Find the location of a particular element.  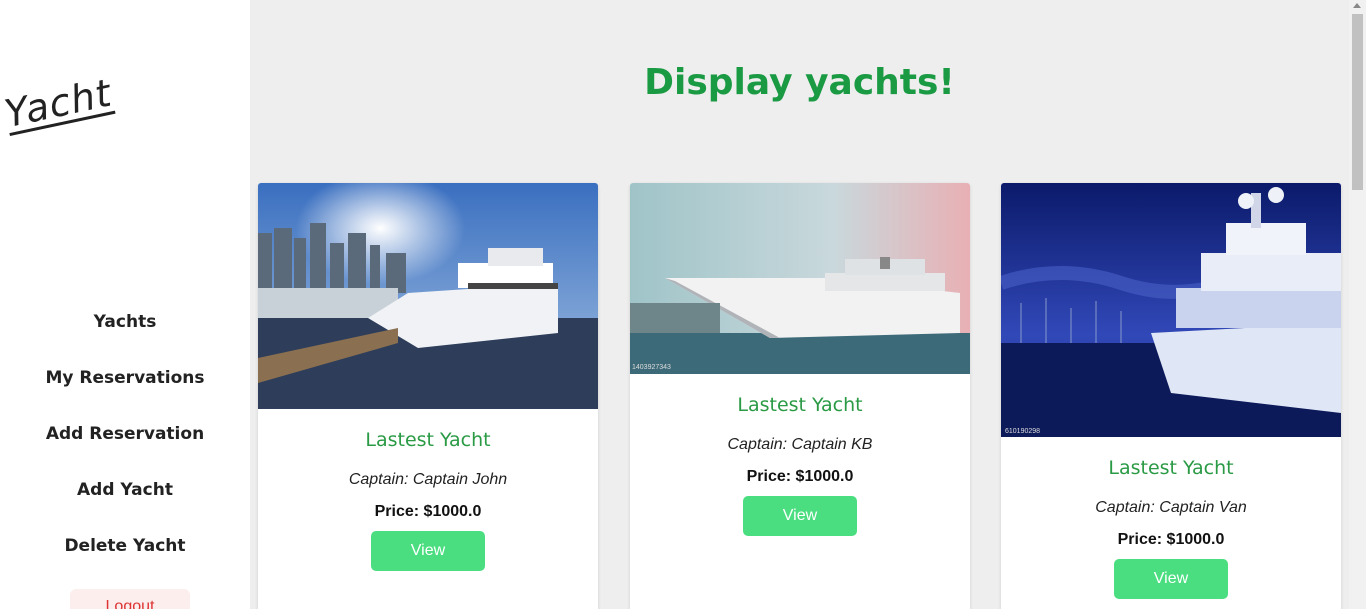

yacht-image: 1403927343 is located at coordinates (800, 278).